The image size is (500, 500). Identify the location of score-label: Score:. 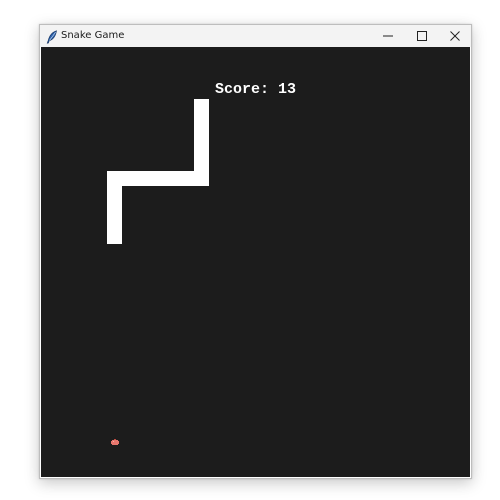
(241, 89).